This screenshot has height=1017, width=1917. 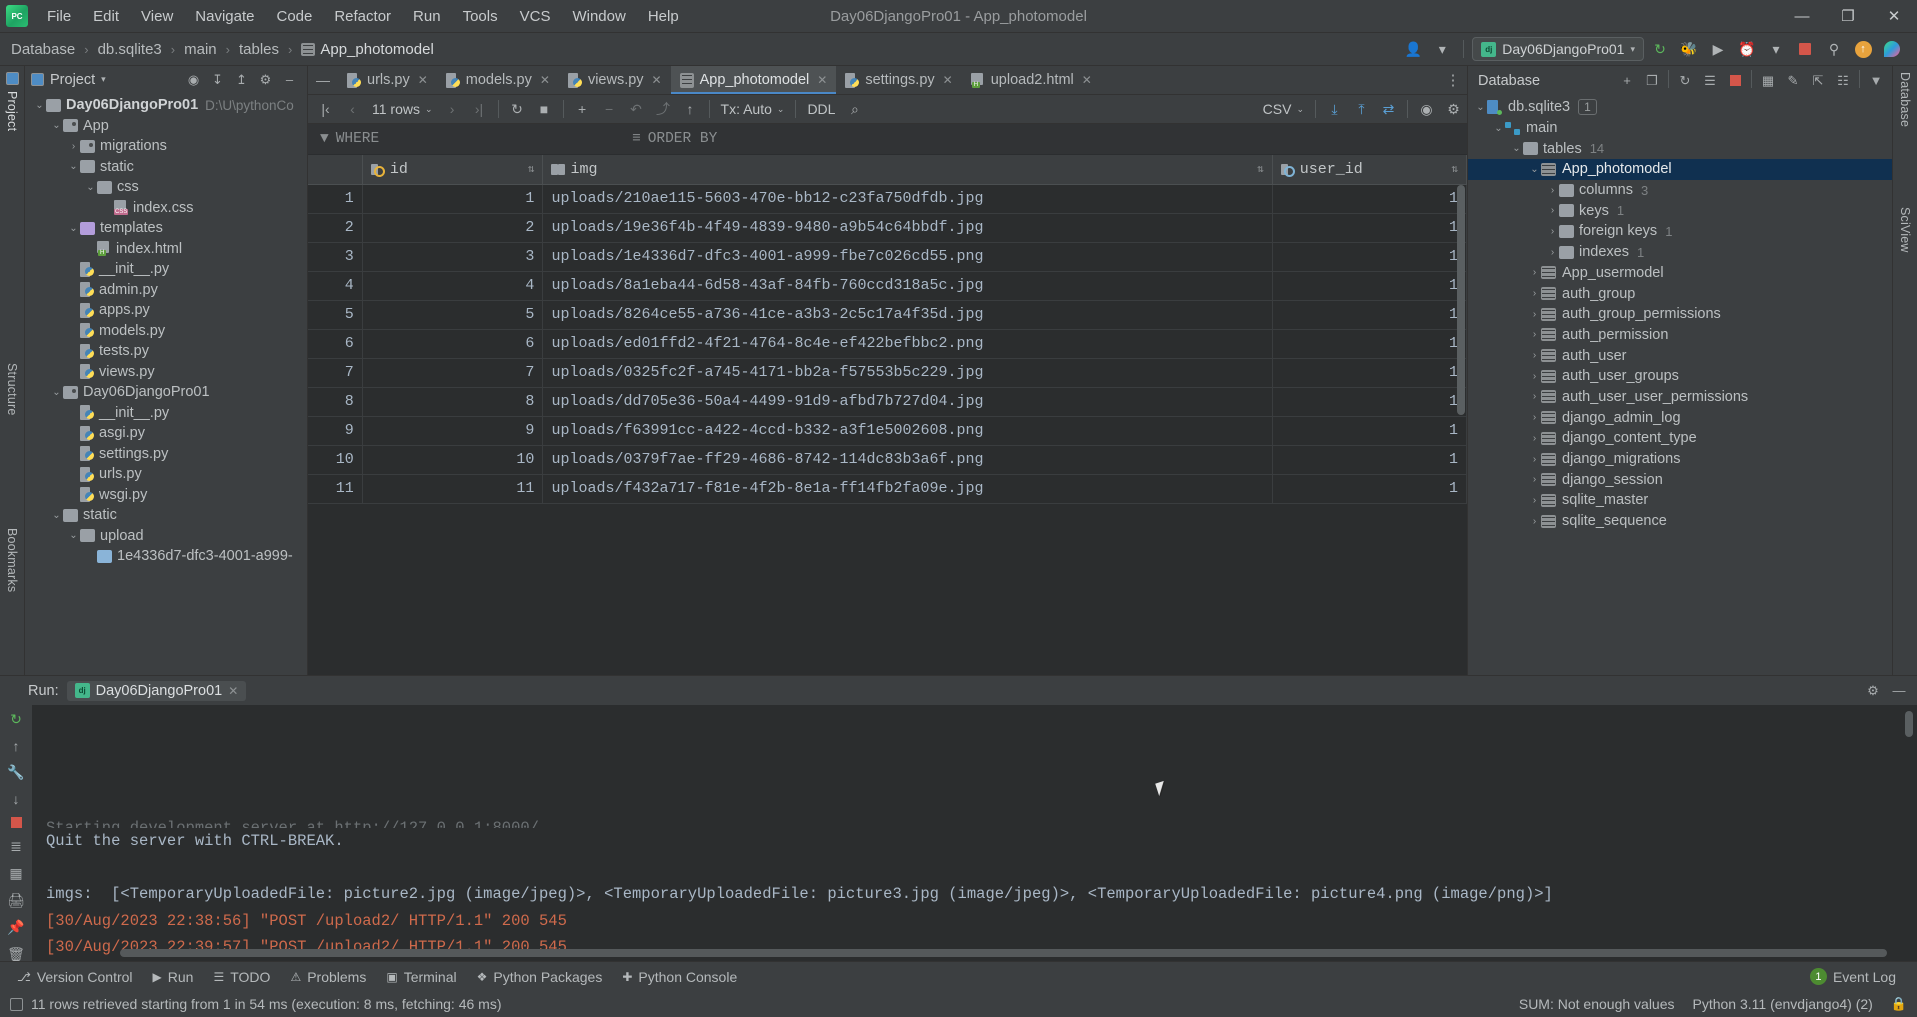 What do you see at coordinates (387, 80) in the screenshot?
I see `editor-tab-urls-py: urls.py ✕` at bounding box center [387, 80].